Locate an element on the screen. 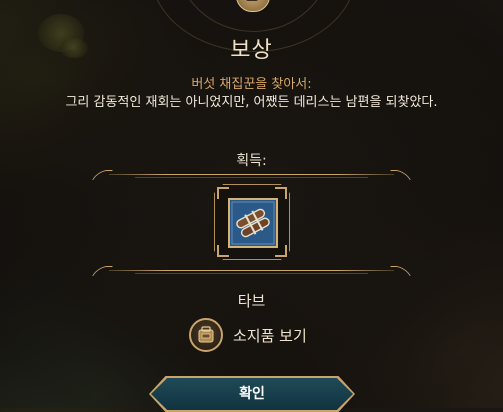 Image resolution: width=503 pixels, height=412 pixels. confirm-label: 확인 is located at coordinates (252, 394).